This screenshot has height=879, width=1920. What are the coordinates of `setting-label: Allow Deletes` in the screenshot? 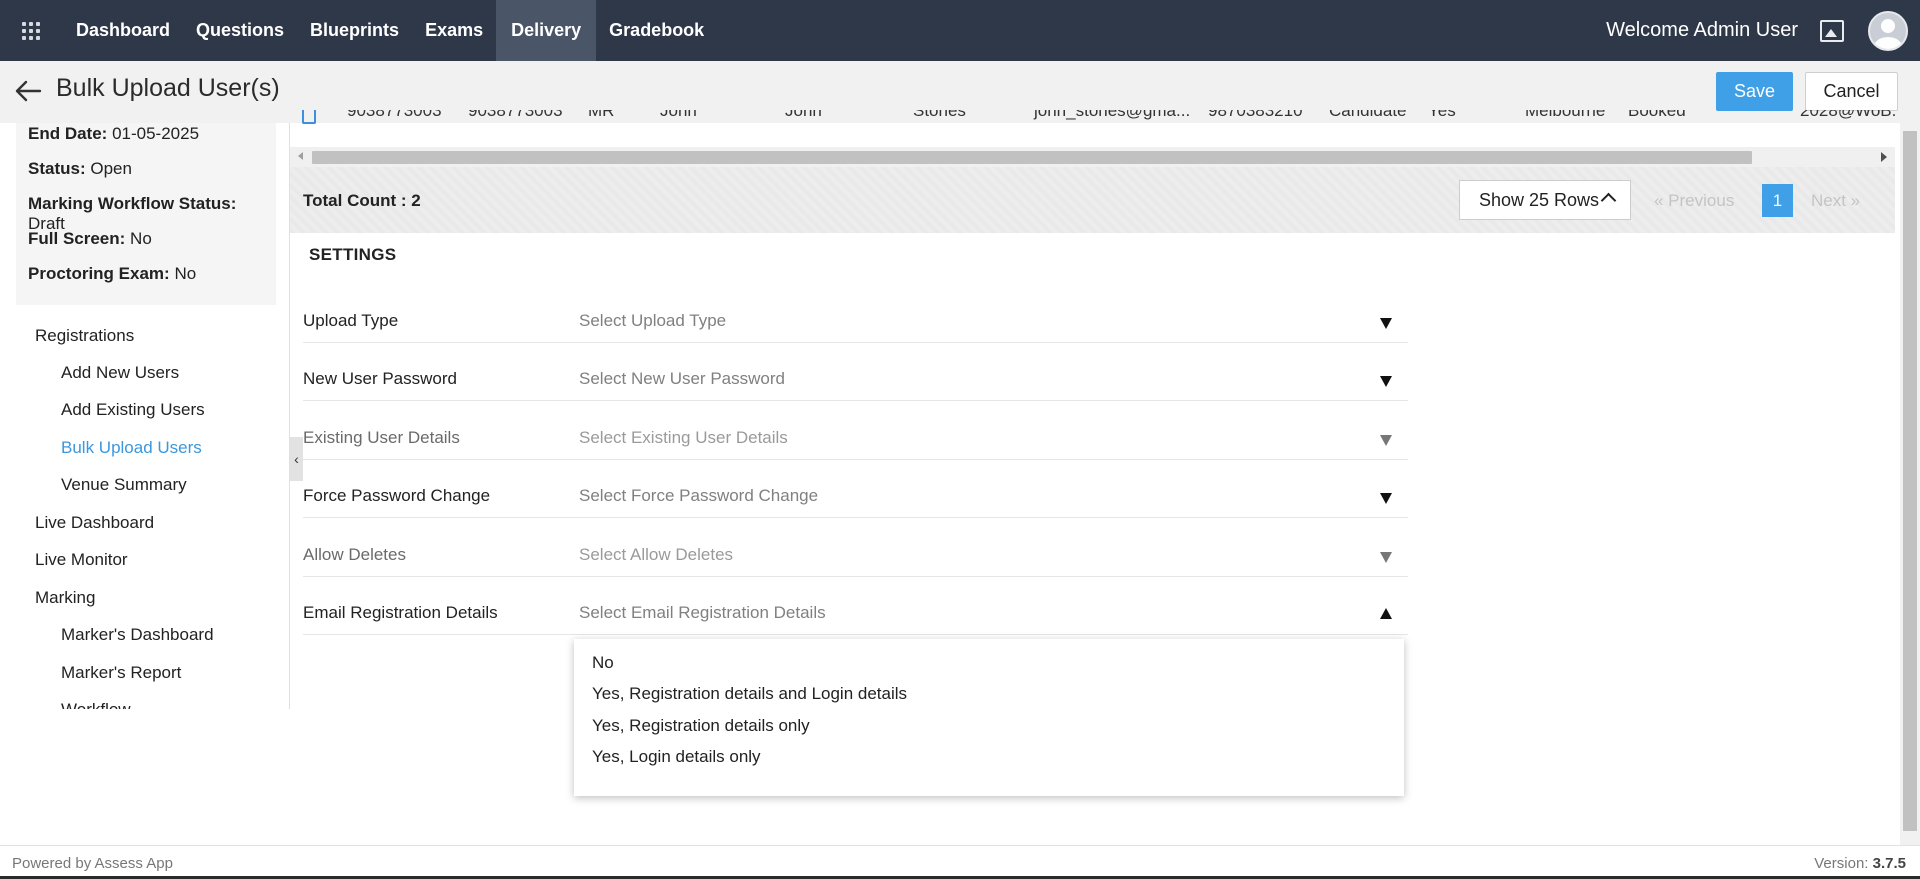 It's located at (354, 554).